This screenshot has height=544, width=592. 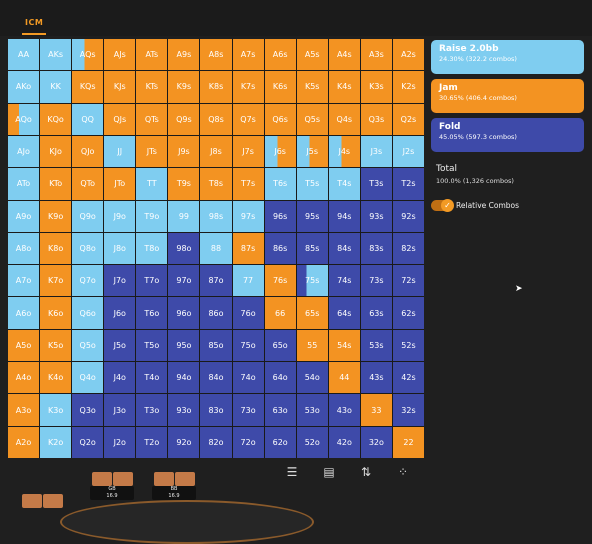 What do you see at coordinates (120, 184) in the screenshot?
I see `hand-cell: JTo` at bounding box center [120, 184].